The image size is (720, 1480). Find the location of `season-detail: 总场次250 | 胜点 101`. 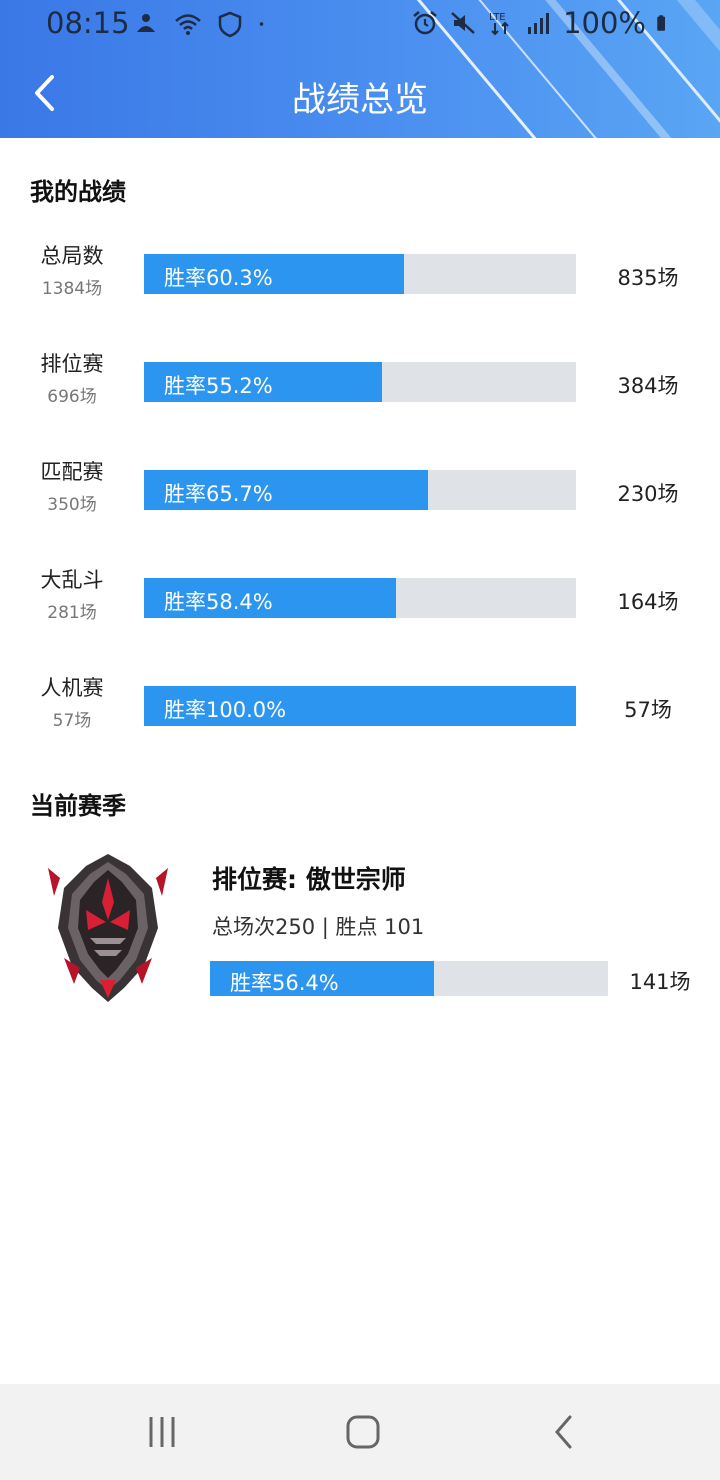

season-detail: 总场次250 | 胜点 101 is located at coordinates (318, 927).